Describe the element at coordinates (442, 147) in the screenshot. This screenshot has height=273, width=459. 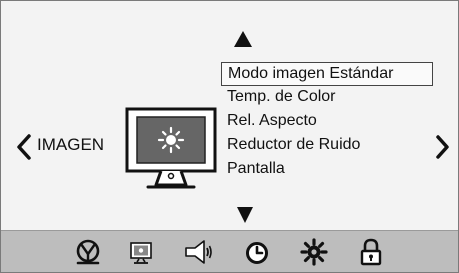
I see `next-section-arrow-icon` at that location.